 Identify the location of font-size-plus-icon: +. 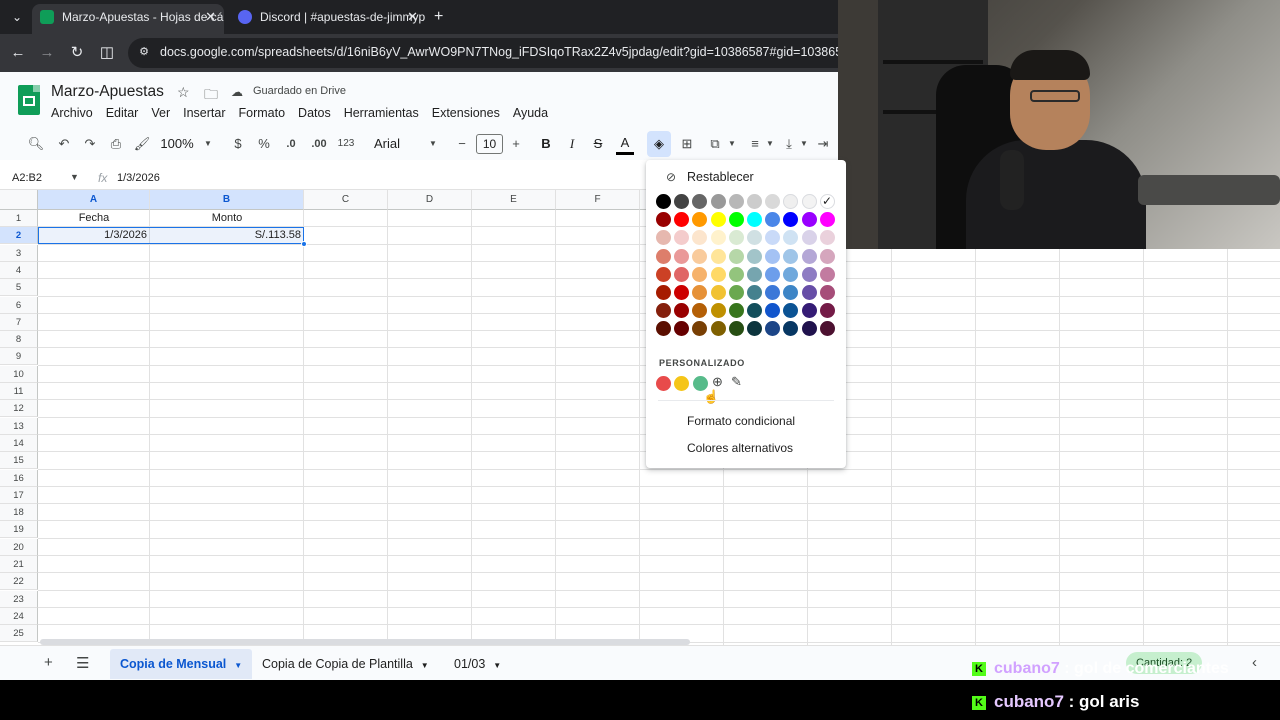
(516, 144).